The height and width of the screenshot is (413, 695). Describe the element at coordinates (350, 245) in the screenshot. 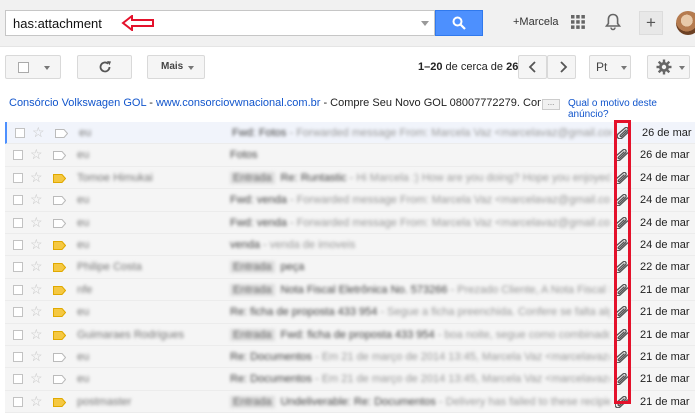

I see `message-row: ☆ eu venda - venda de imoveis 24 de mar` at that location.